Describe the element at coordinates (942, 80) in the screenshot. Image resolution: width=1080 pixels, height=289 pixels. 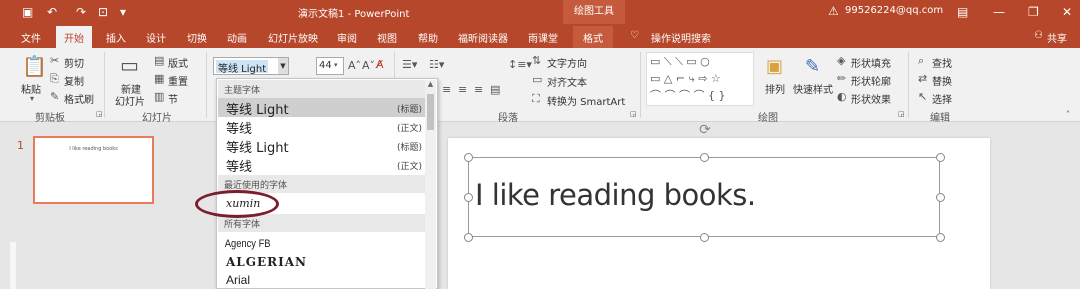
I see `replace-button: 替换` at that location.